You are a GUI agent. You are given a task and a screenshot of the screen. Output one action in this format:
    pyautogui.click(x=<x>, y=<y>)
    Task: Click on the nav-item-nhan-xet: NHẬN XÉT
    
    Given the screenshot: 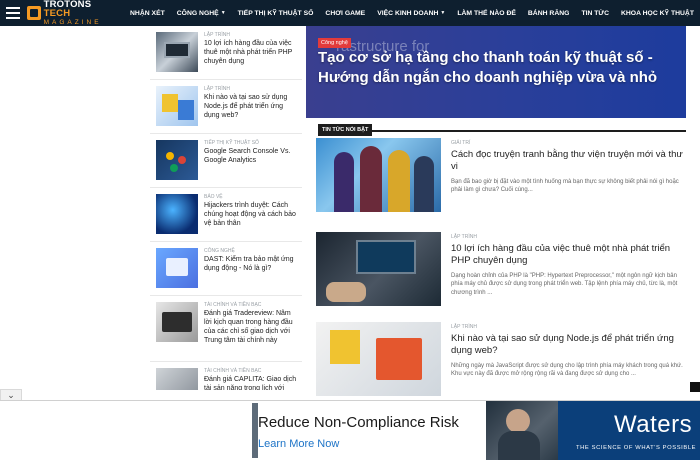 What is the action you would take?
    pyautogui.click(x=147, y=13)
    